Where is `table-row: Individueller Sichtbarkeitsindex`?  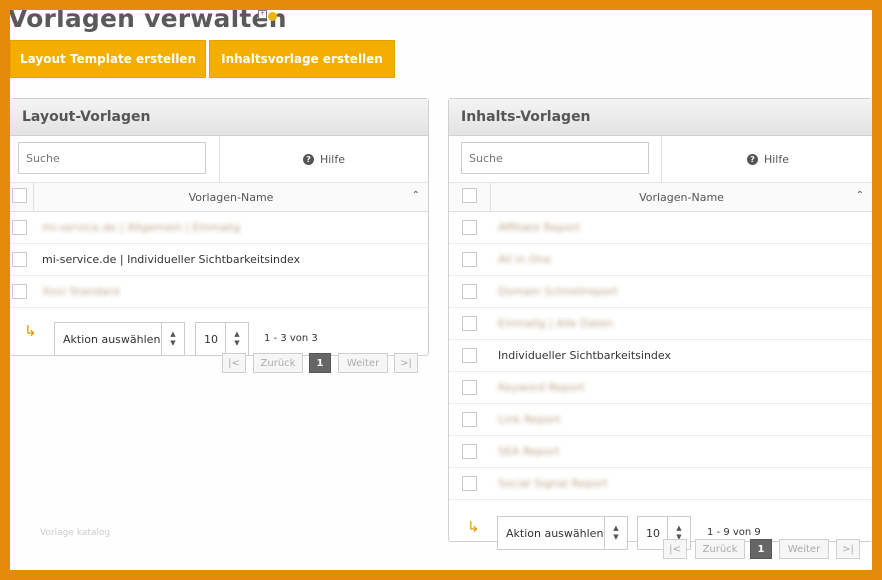
table-row: Individueller Sichtbarkeitsindex is located at coordinates (660, 356).